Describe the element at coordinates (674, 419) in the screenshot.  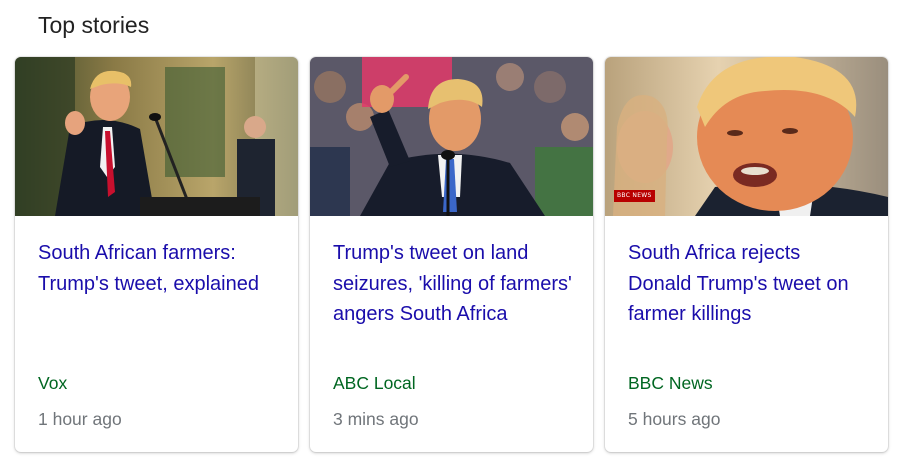
I see `story-time: 5 hours ago` at that location.